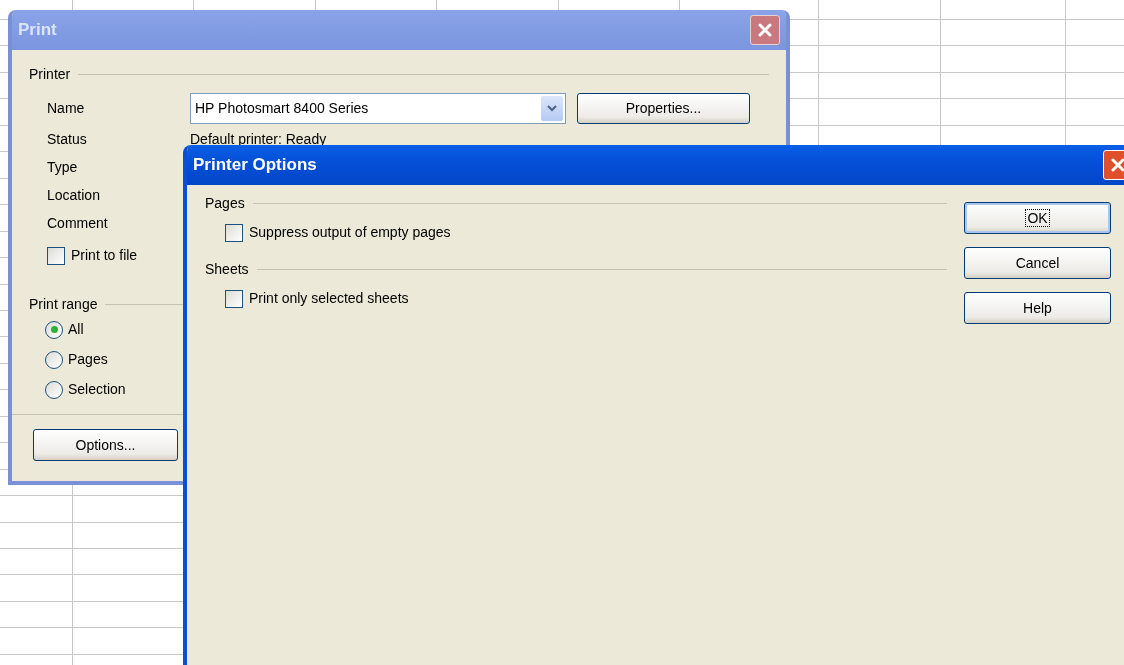 Image resolution: width=1124 pixels, height=665 pixels. What do you see at coordinates (50, 74) in the screenshot?
I see `group-heading: Printer` at bounding box center [50, 74].